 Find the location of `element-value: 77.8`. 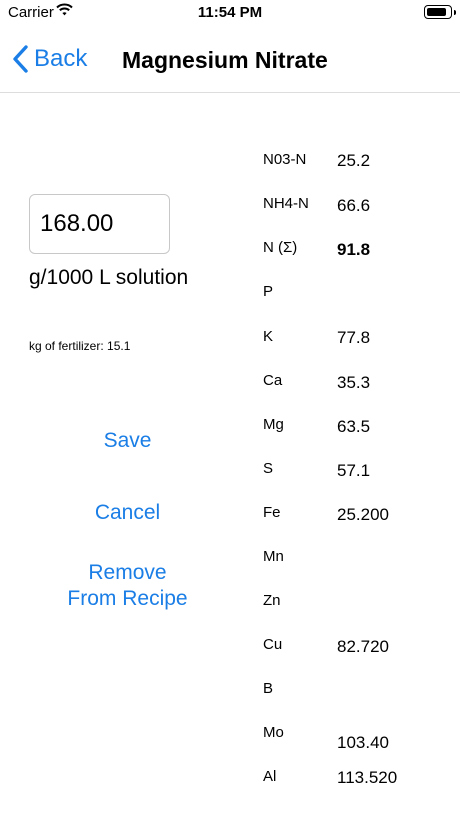

element-value: 77.8 is located at coordinates (354, 337).